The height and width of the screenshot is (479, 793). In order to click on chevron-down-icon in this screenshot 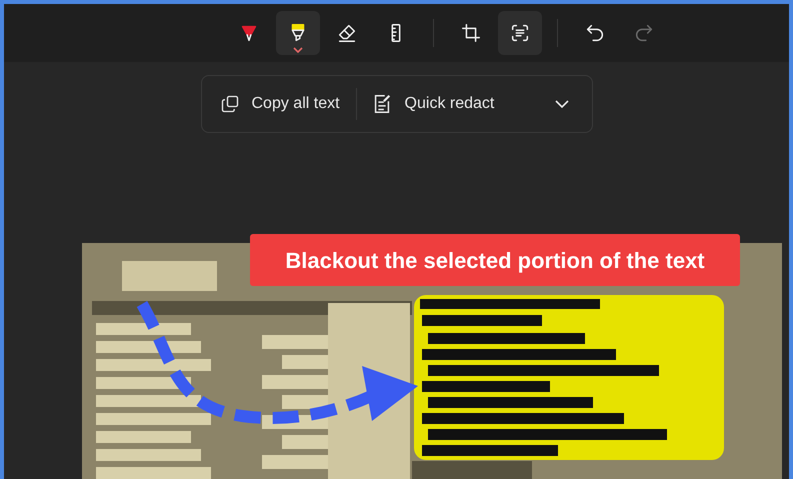, I will do `click(562, 104)`.